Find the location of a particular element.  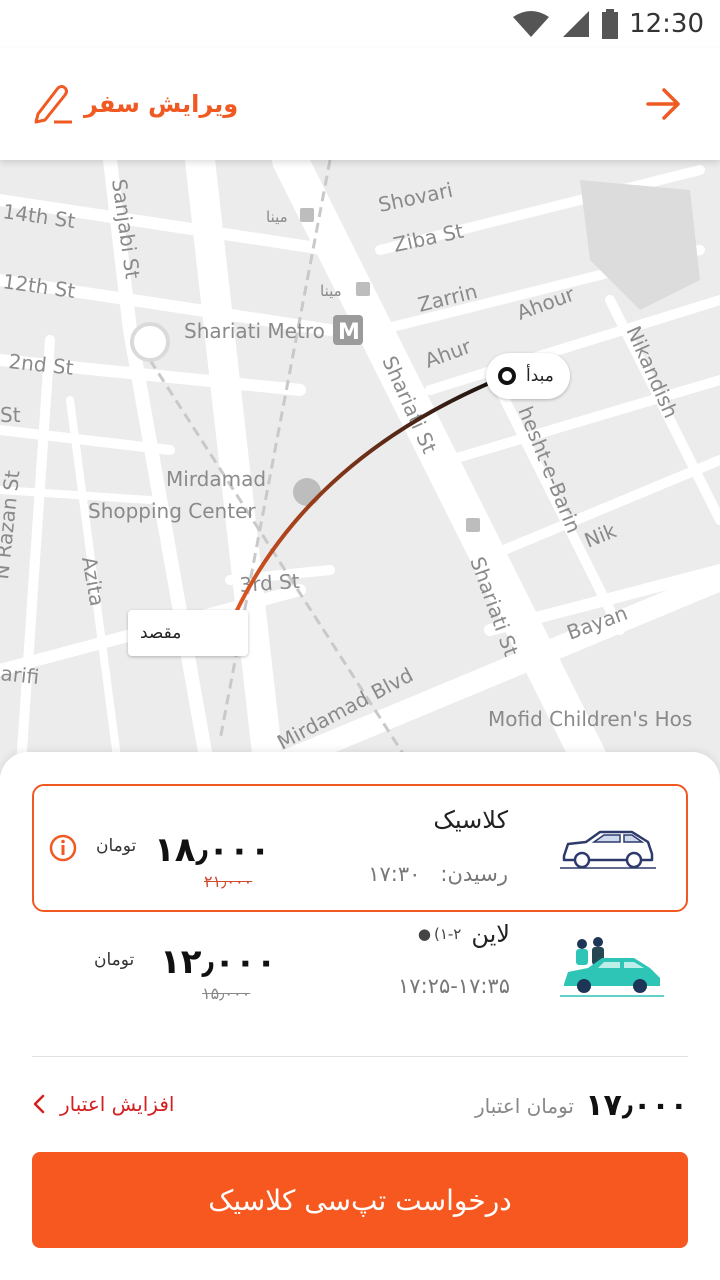

pencil-icon is located at coordinates (53, 104).